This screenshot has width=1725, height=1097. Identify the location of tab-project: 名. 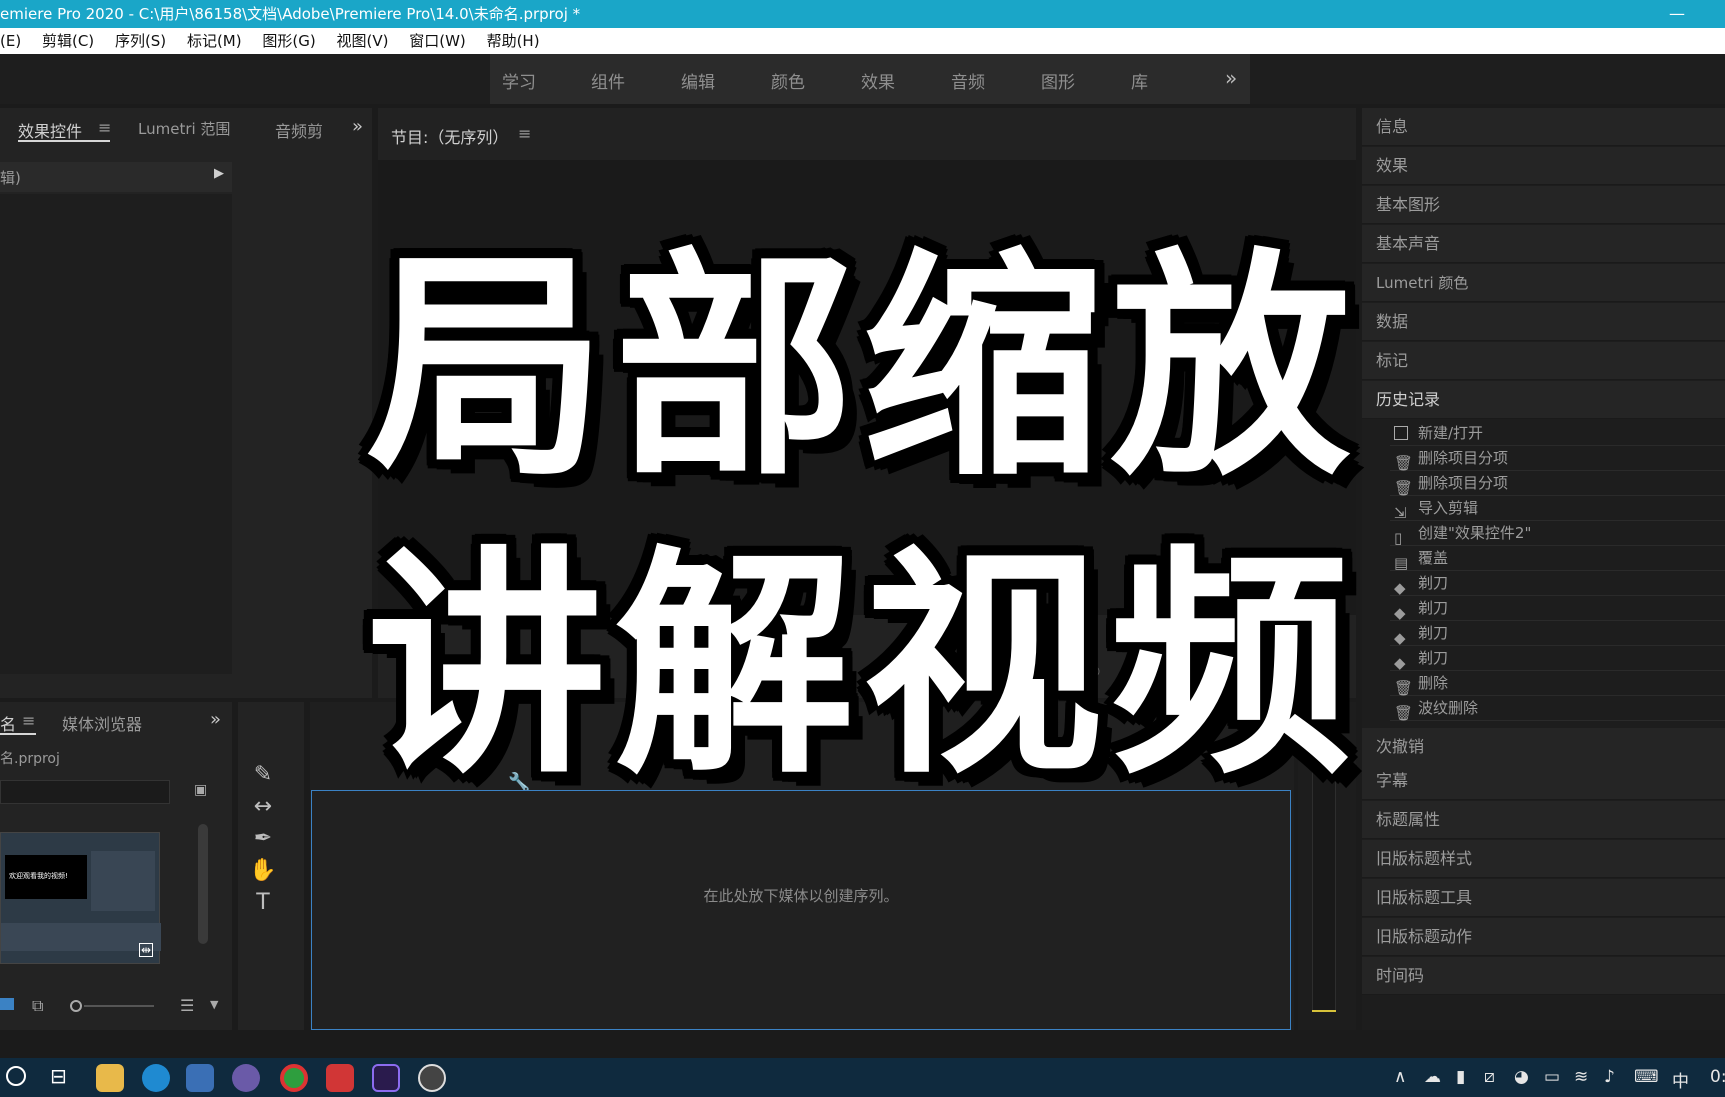
(8, 723).